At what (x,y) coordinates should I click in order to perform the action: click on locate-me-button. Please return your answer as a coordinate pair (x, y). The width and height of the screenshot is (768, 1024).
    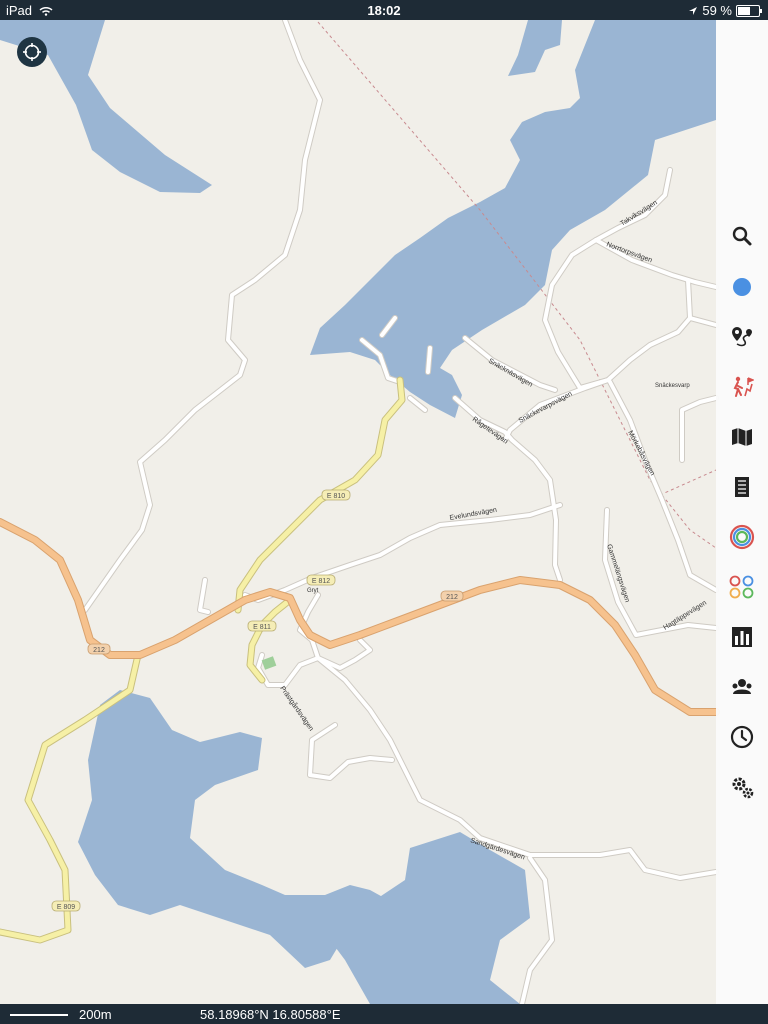
    Looking at the image, I should click on (32, 52).